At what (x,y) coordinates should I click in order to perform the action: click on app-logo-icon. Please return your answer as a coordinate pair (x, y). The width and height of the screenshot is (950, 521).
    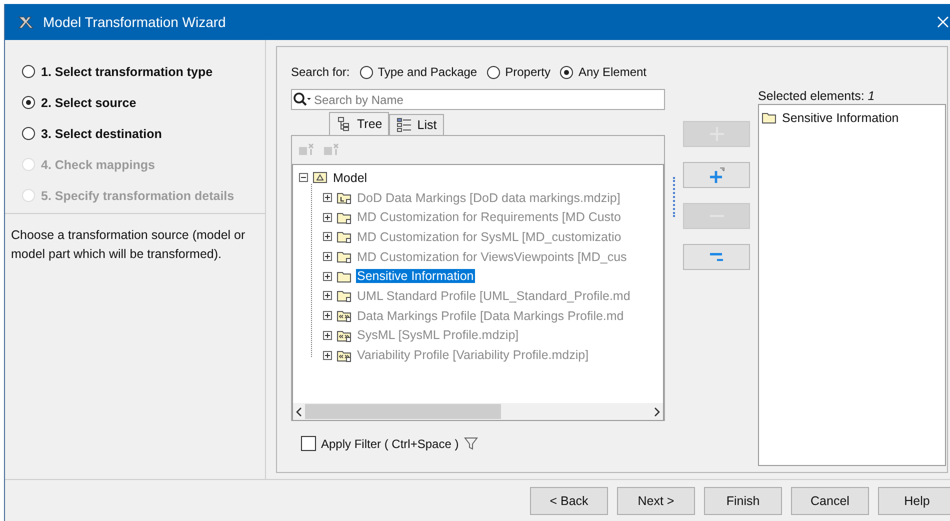
    Looking at the image, I should click on (26, 22).